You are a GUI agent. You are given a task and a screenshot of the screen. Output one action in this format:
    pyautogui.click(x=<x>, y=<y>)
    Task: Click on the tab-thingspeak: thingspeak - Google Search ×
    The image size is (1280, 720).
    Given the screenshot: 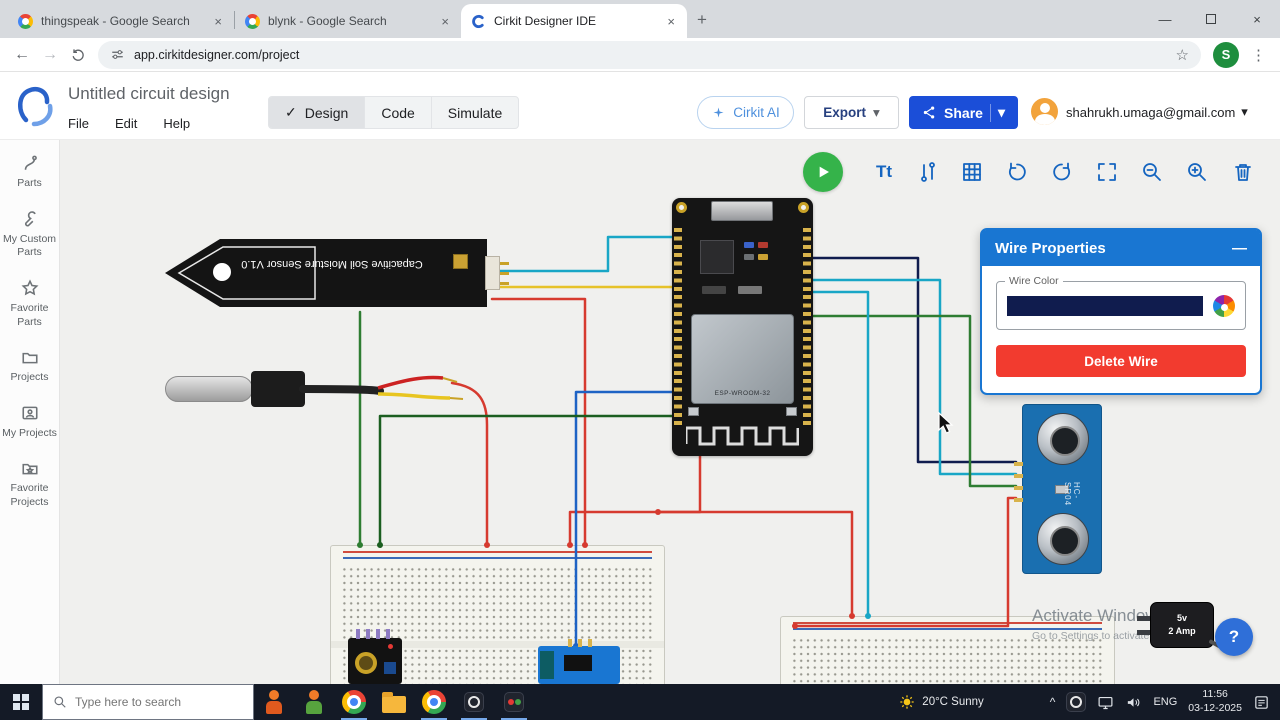 What is the action you would take?
    pyautogui.click(x=121, y=21)
    